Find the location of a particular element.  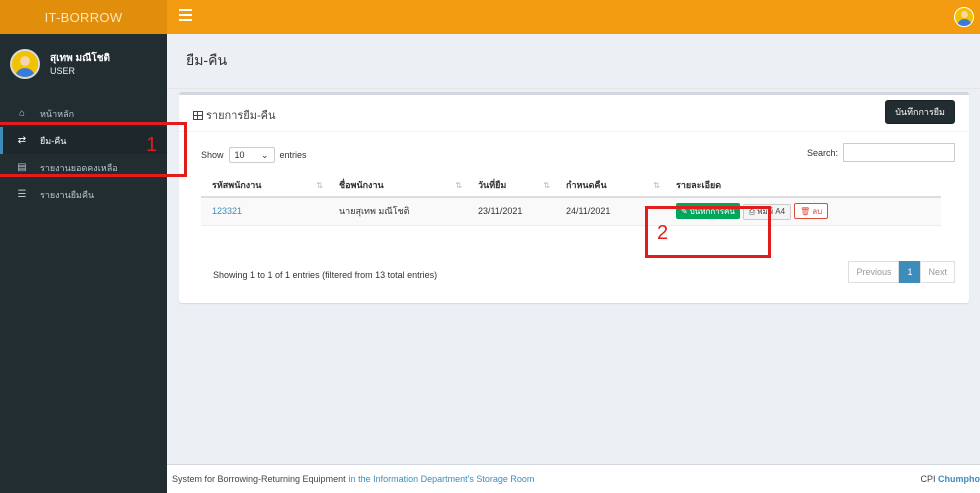

sidebar-item-label: หน้าหลัก is located at coordinates (57, 113).